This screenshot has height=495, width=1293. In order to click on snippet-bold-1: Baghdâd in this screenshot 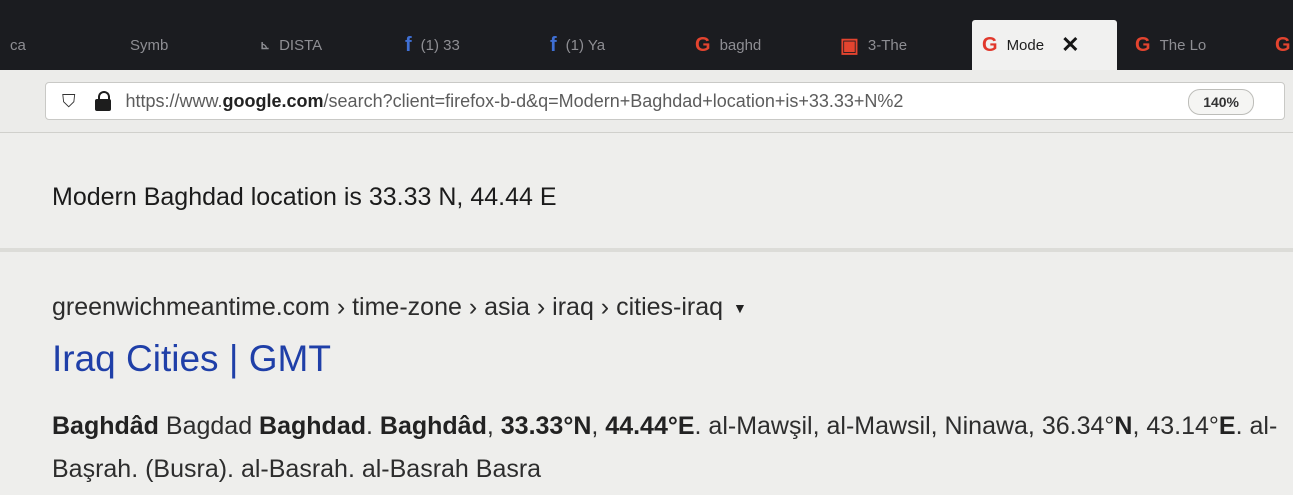, I will do `click(105, 426)`.